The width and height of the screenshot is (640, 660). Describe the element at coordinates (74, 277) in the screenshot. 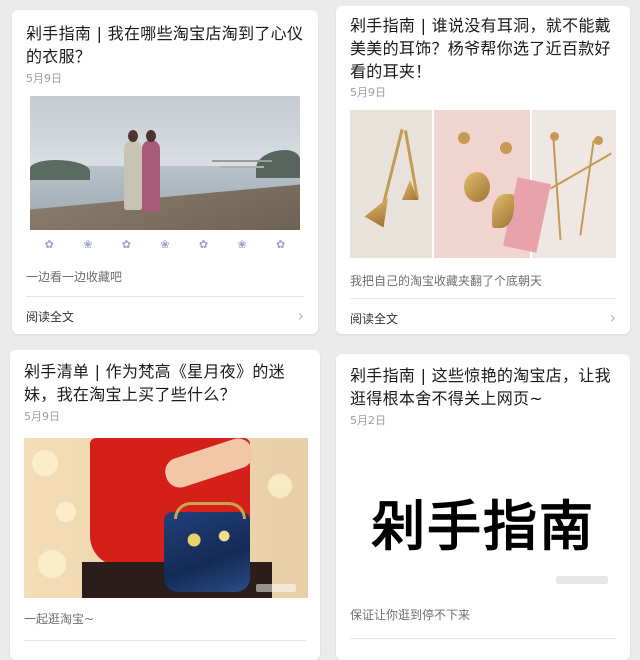

I see `article-summary: 一边看一边收藏吧` at that location.